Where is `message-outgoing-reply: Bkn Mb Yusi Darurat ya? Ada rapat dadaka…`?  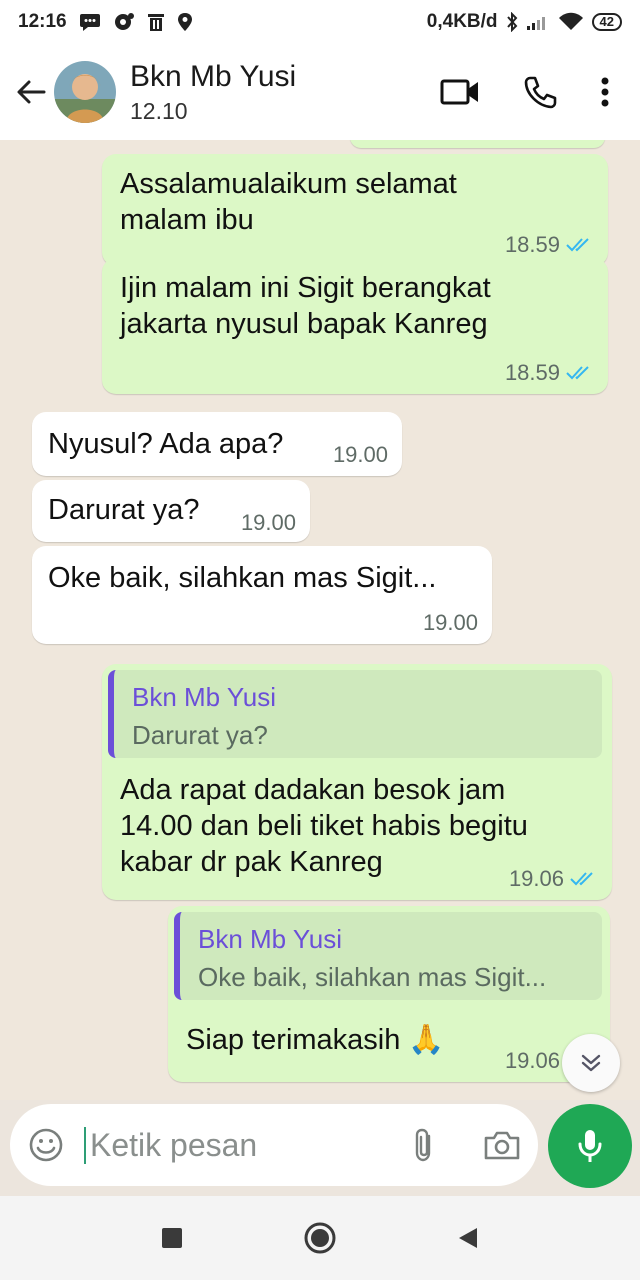 message-outgoing-reply: Bkn Mb Yusi Darurat ya? Ada rapat dadaka… is located at coordinates (357, 782).